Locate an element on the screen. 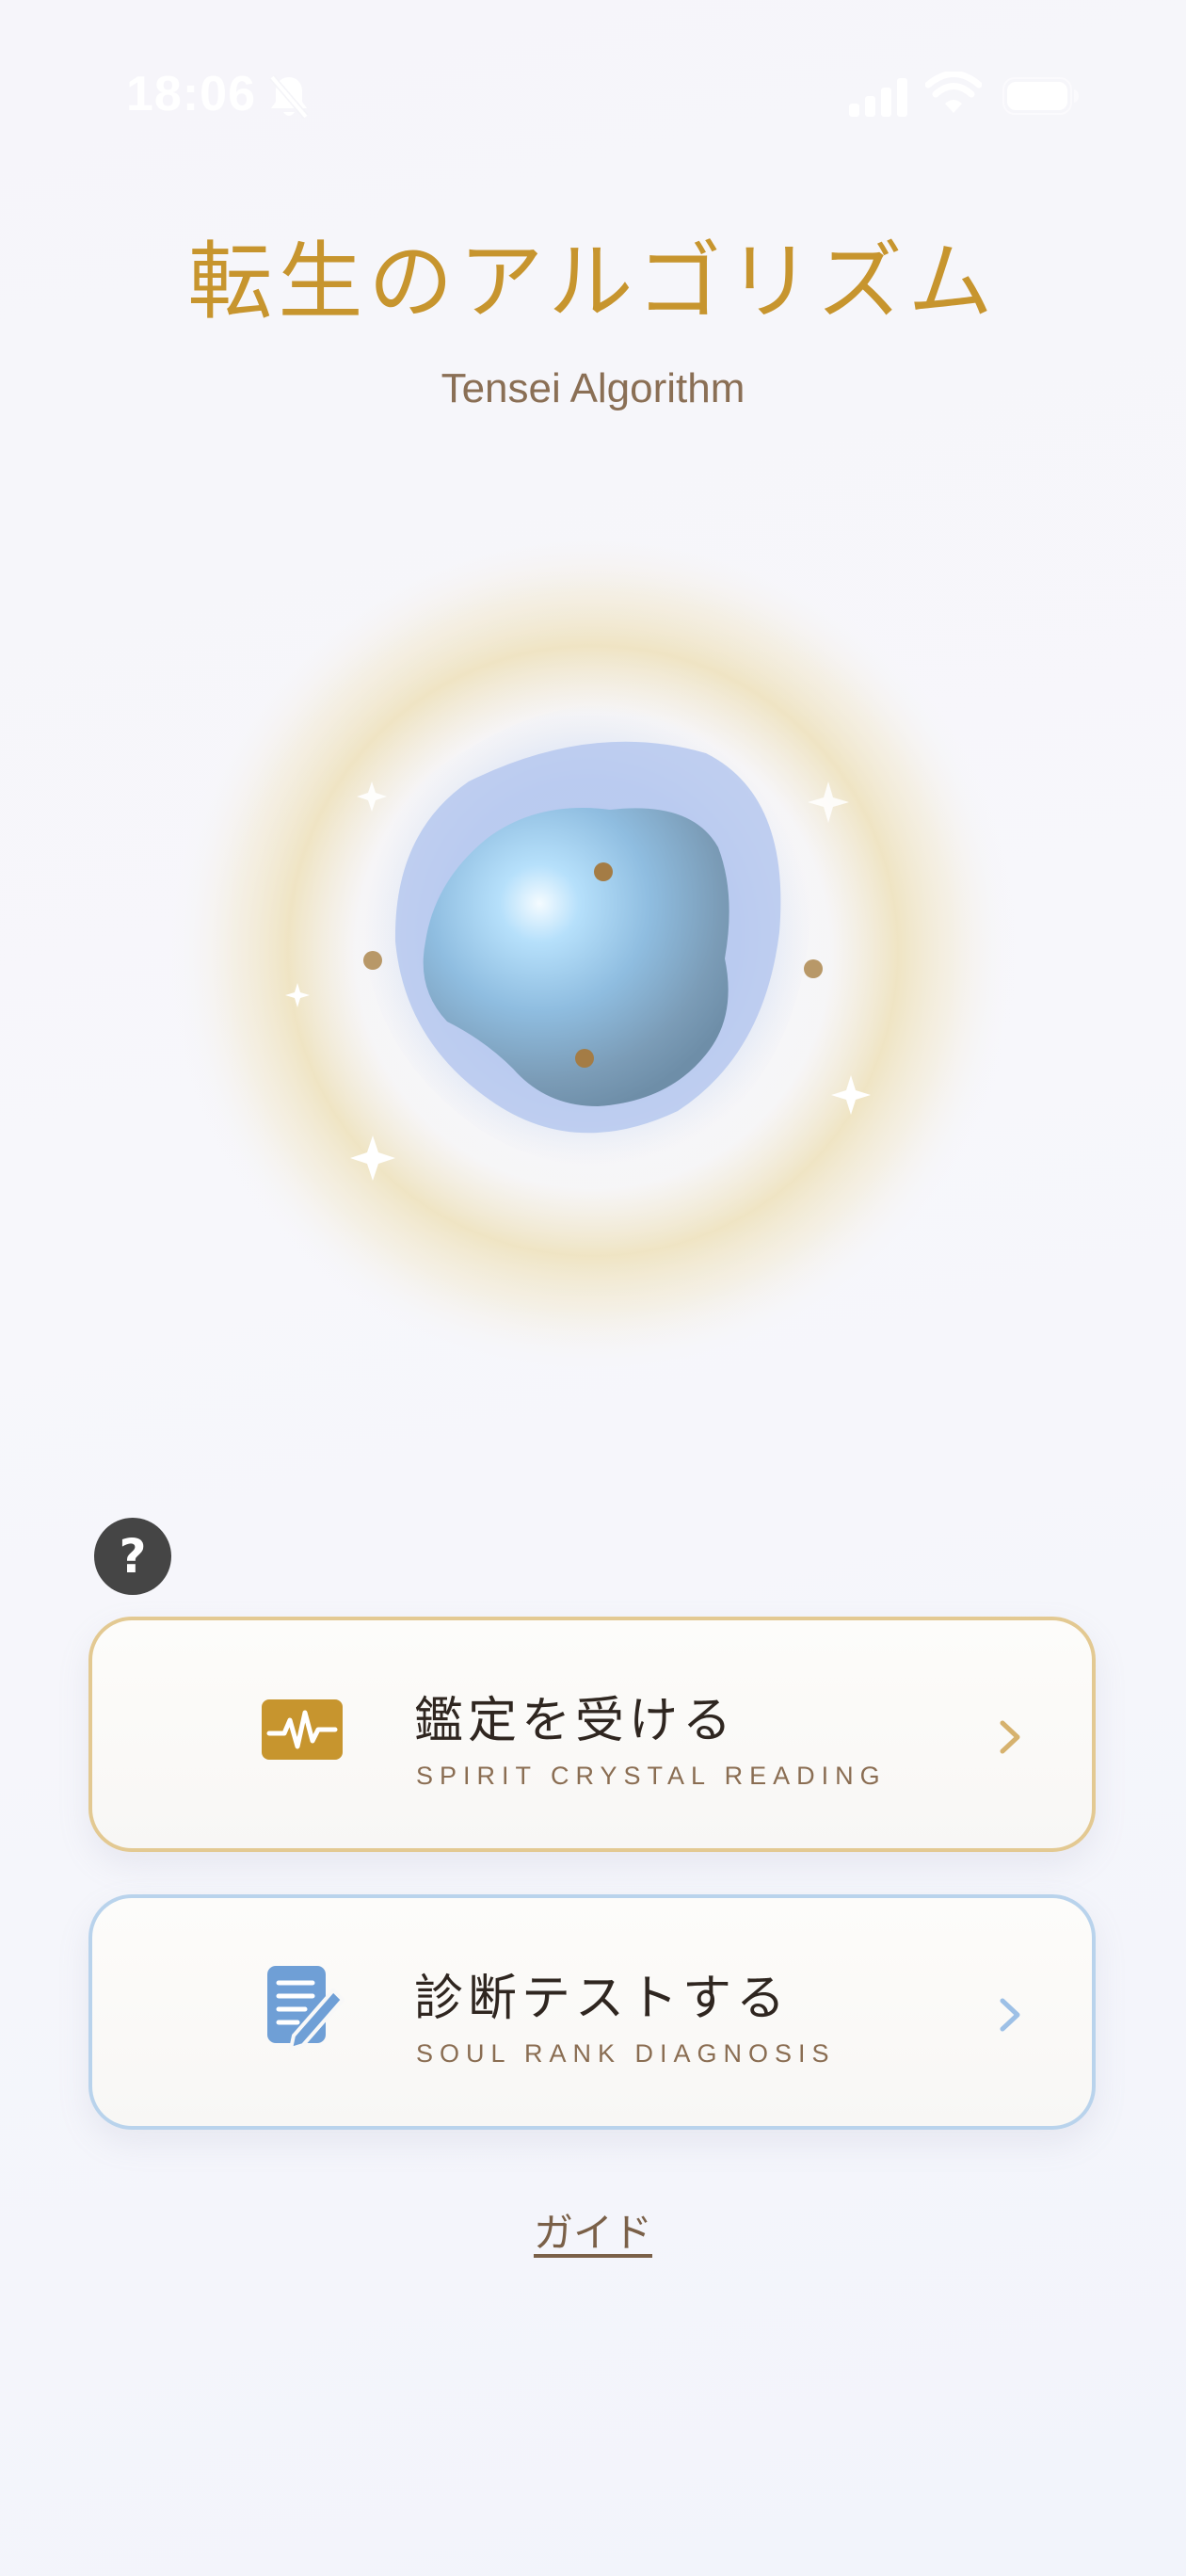  soul-rank-diagnosis-button: 診断テストする SOUL RANK DIAGNOSIS is located at coordinates (592, 2012).